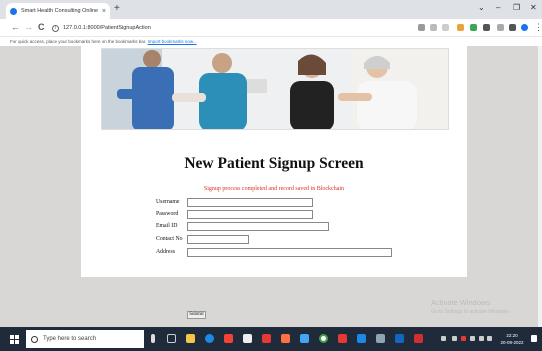  What do you see at coordinates (153, 338) in the screenshot?
I see `microphone-icon` at bounding box center [153, 338].